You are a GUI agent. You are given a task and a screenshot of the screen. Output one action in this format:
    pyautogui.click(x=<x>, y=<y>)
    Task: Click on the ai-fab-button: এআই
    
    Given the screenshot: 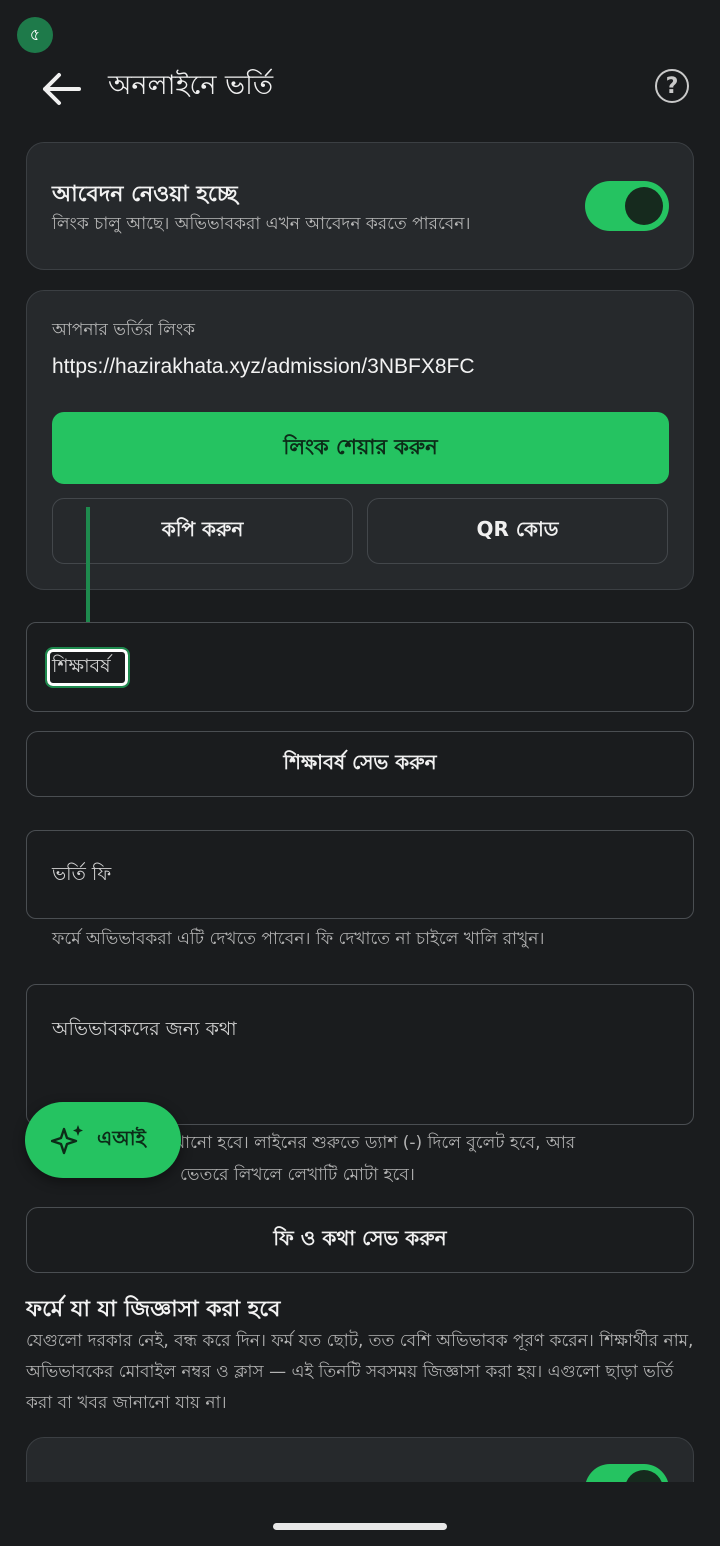 What is the action you would take?
    pyautogui.click(x=103, y=1140)
    